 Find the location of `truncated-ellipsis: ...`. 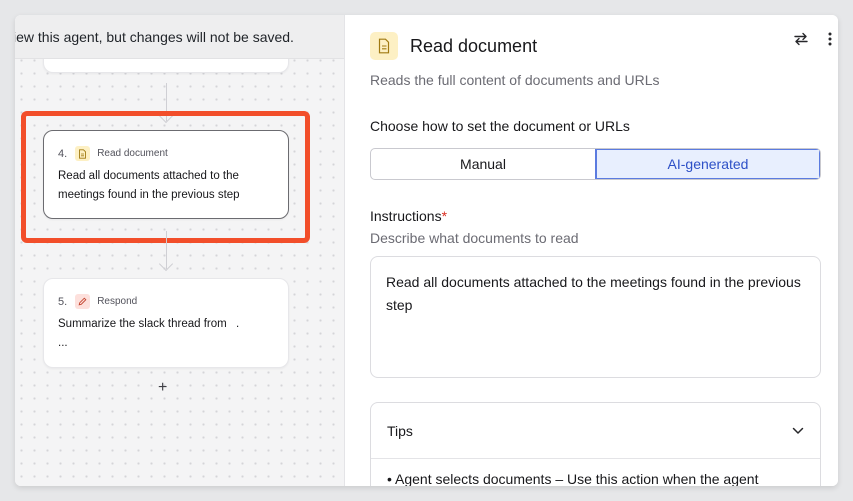

truncated-ellipsis: ... is located at coordinates (63, 343).